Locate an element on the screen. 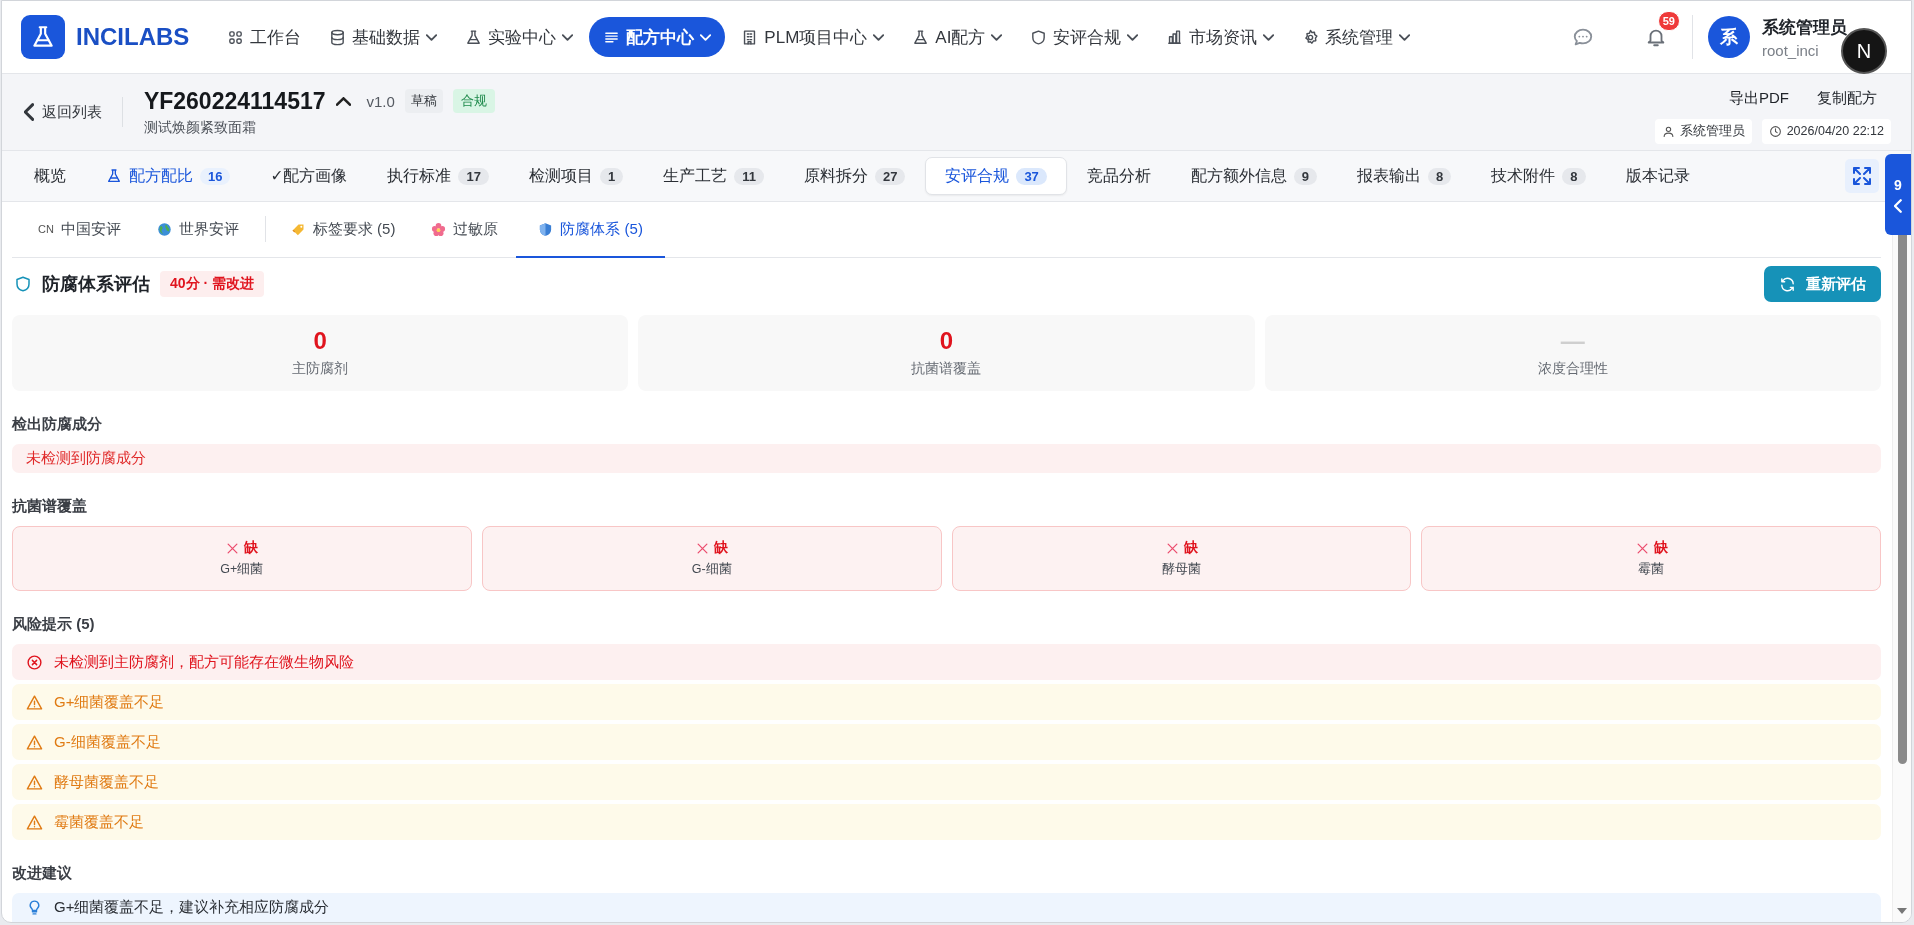 Image resolution: width=1914 pixels, height=925 pixels. nav-item: 市场资讯 is located at coordinates (1220, 37).